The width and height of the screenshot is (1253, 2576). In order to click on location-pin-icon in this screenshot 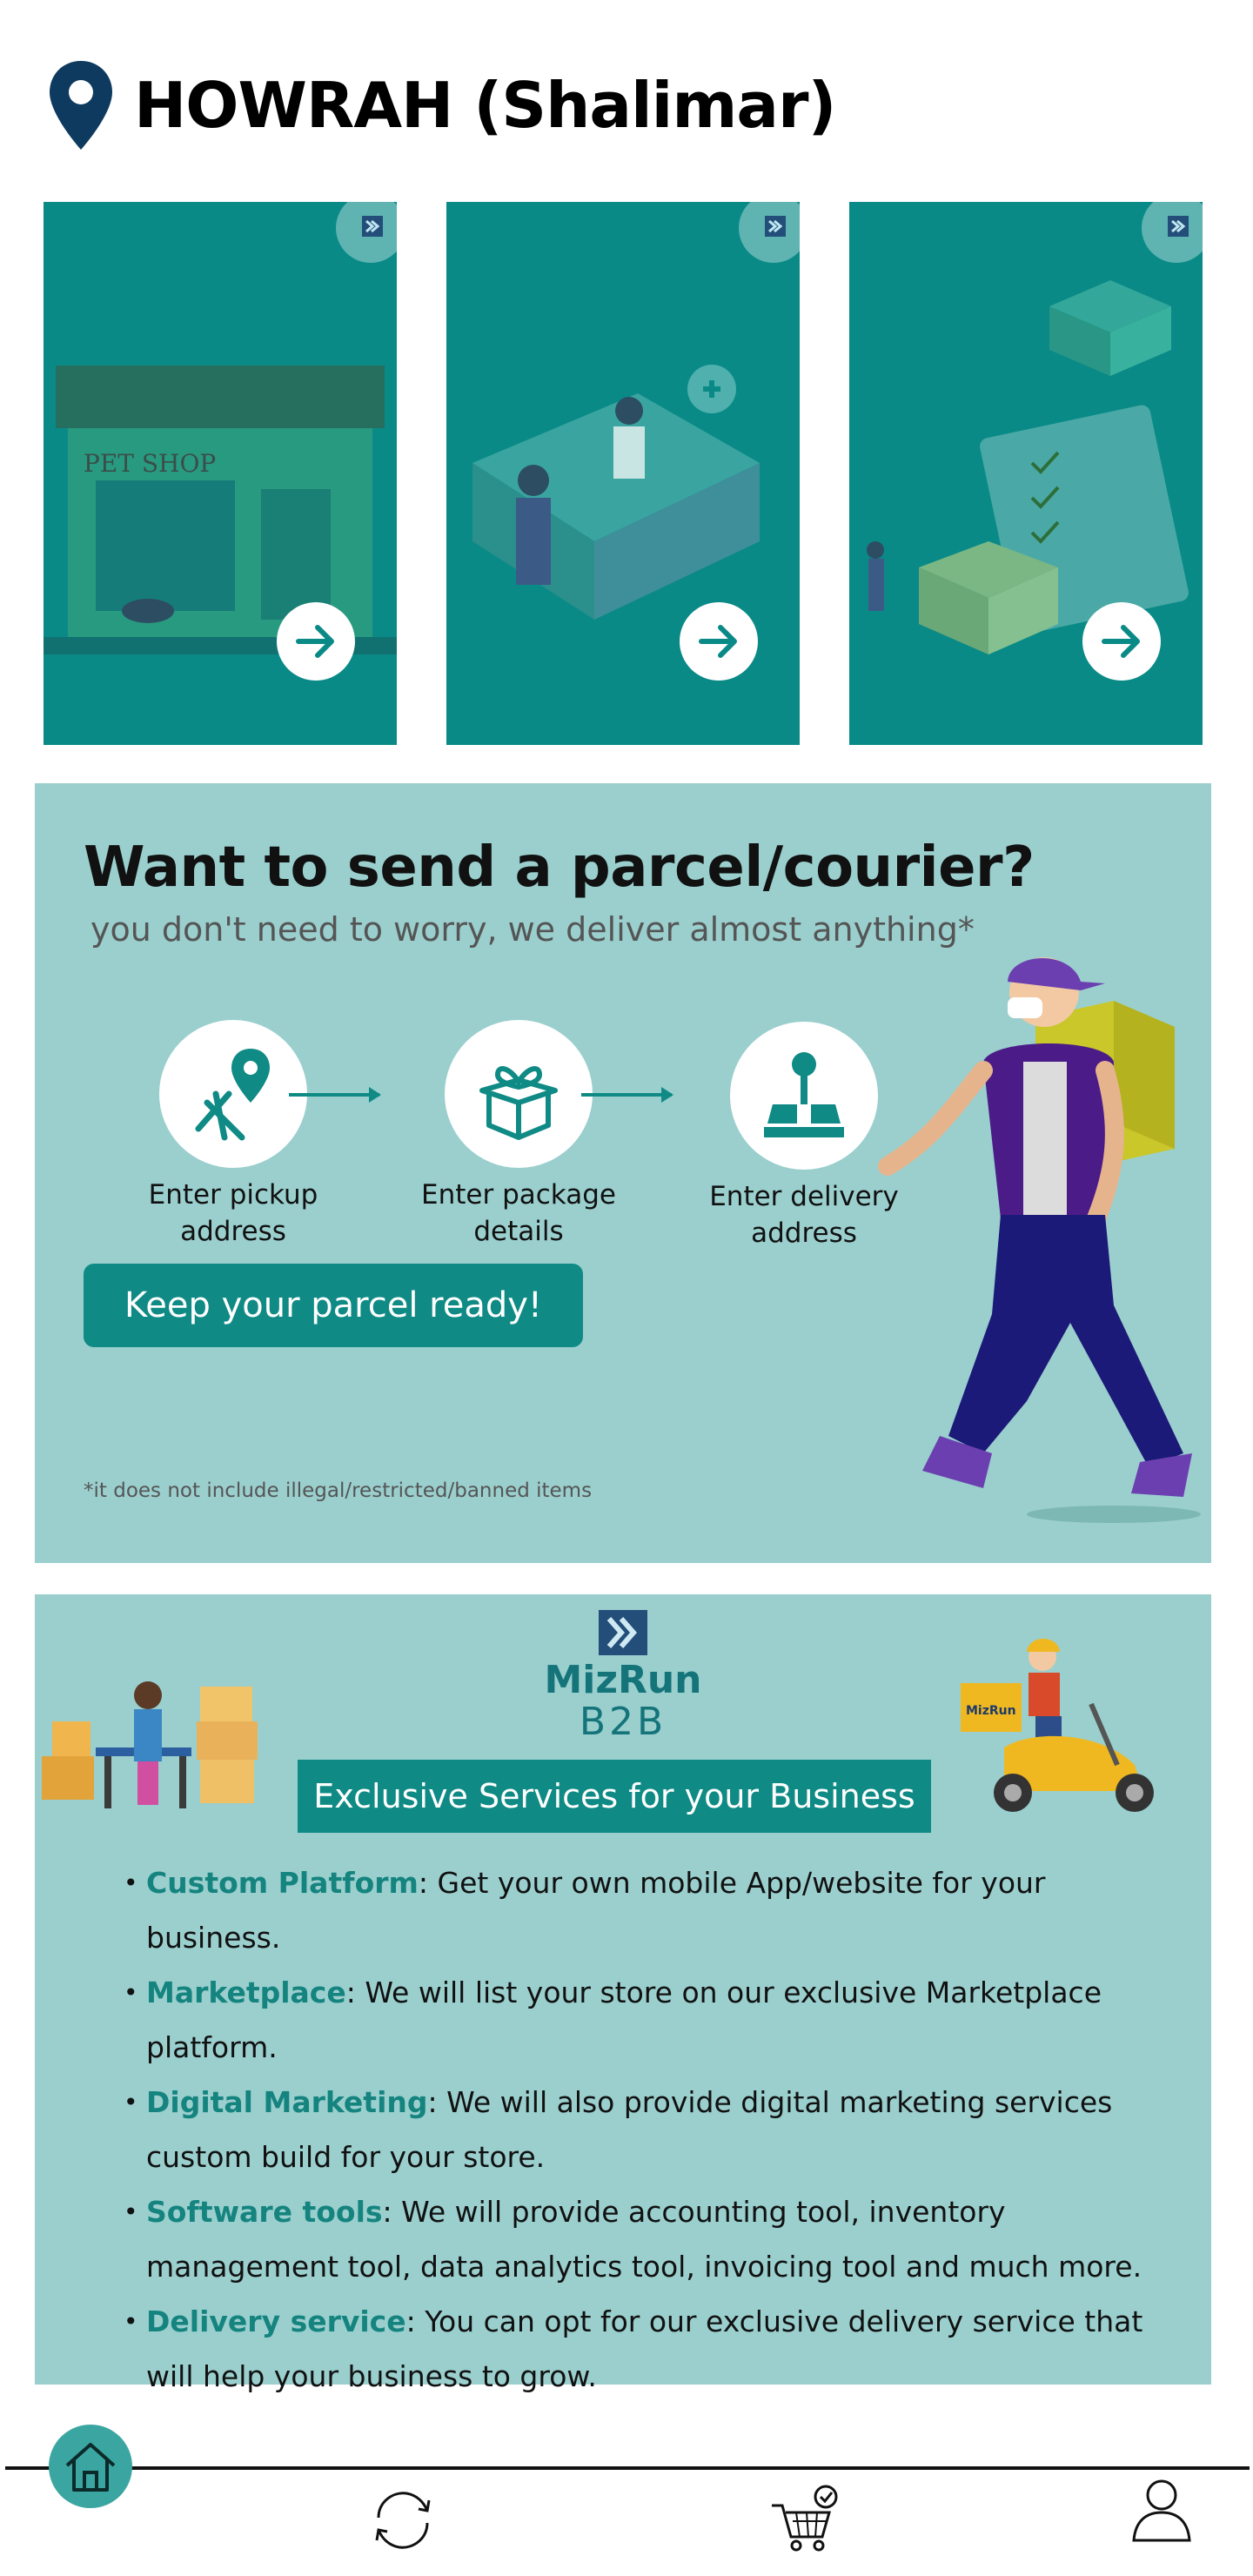, I will do `click(81, 106)`.